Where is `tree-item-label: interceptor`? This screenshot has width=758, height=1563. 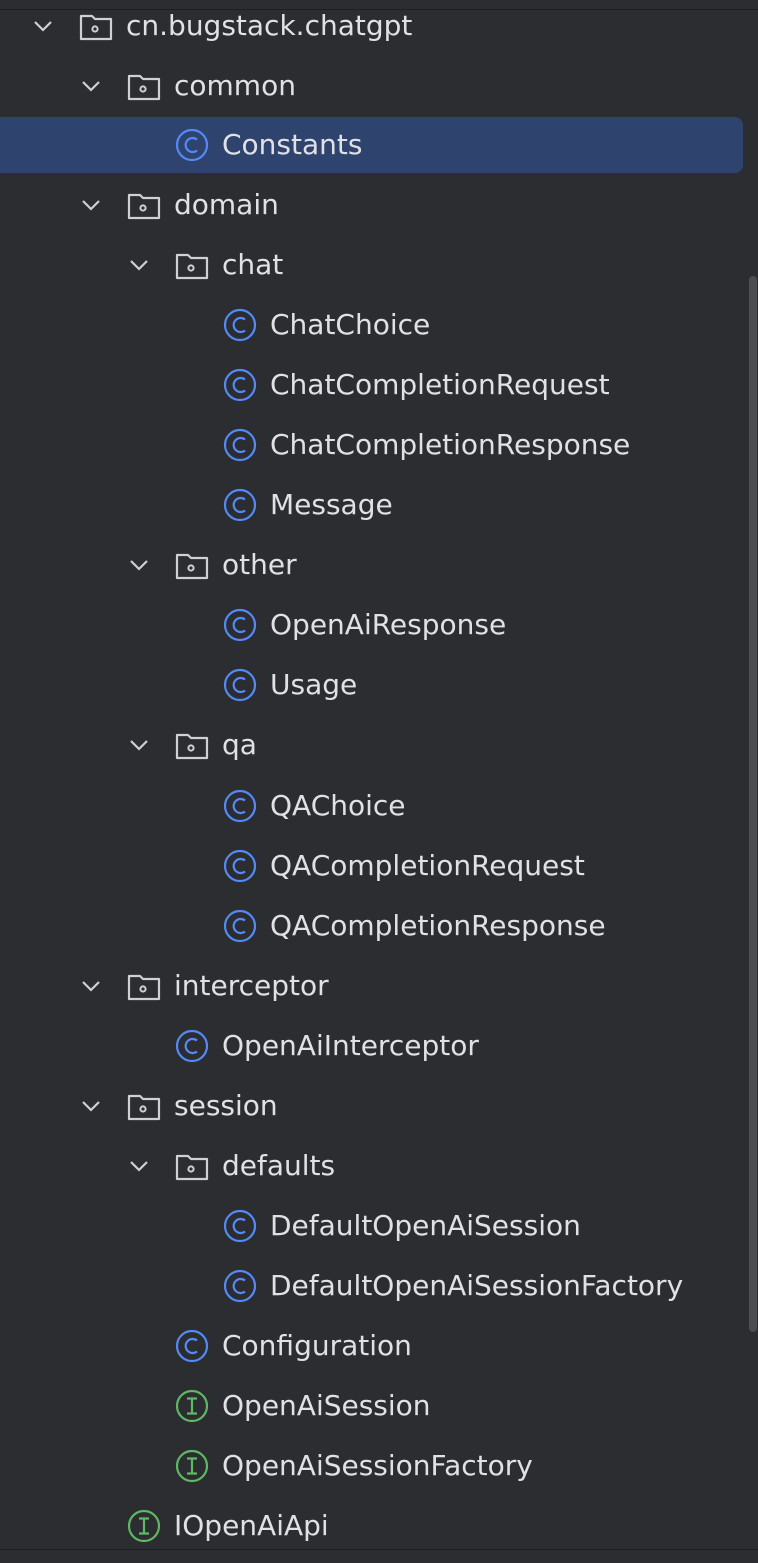
tree-item-label: interceptor is located at coordinates (251, 985).